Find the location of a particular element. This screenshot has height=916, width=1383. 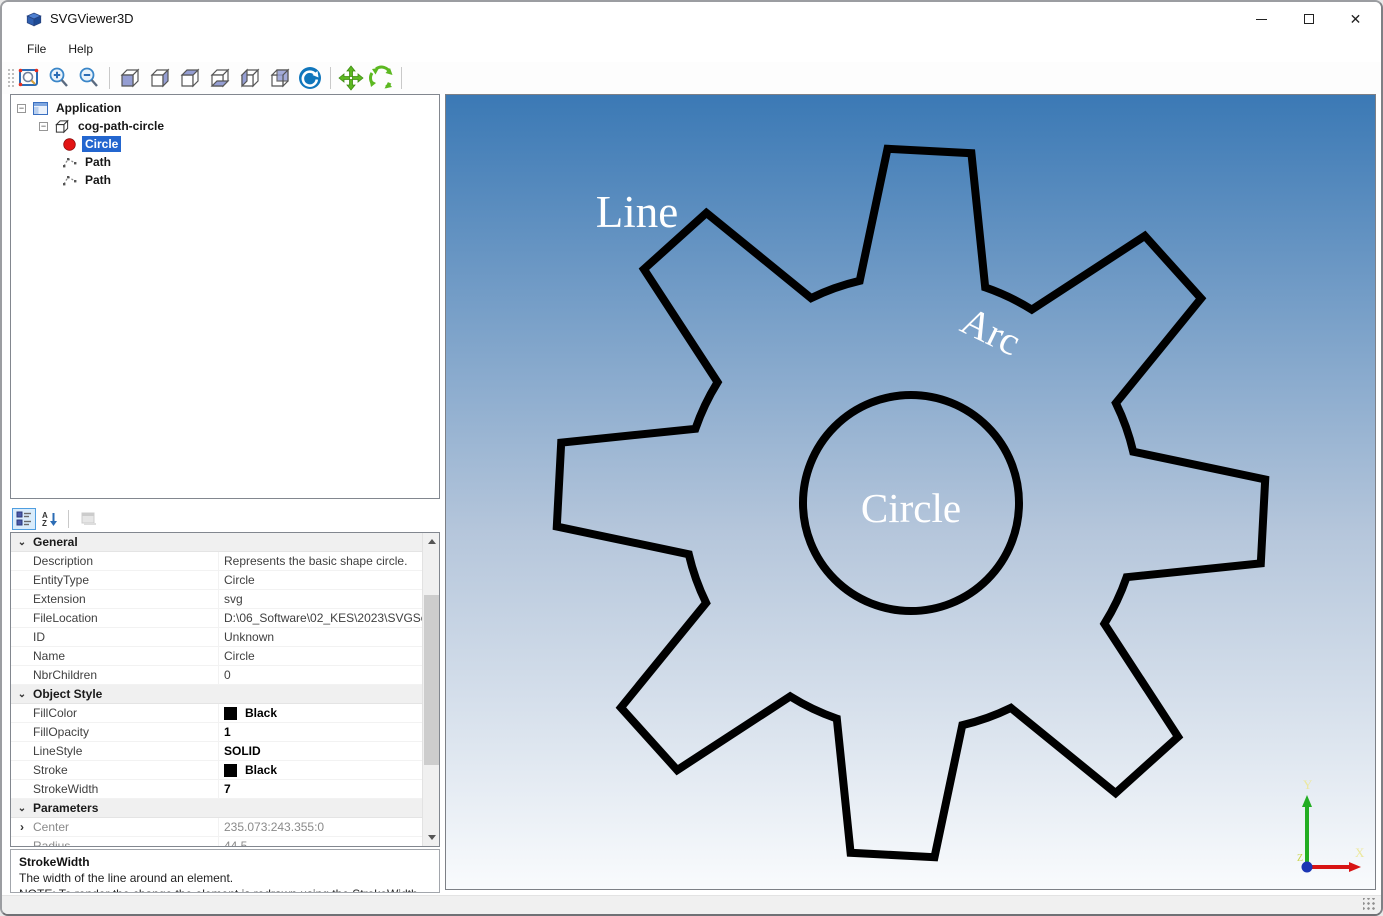

property-row-fillopacity: FillOpacity 1 is located at coordinates (216, 732).